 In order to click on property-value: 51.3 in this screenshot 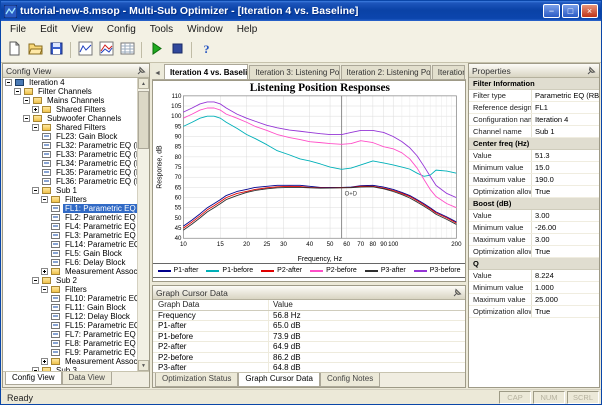, I will do `click(565, 155)`.